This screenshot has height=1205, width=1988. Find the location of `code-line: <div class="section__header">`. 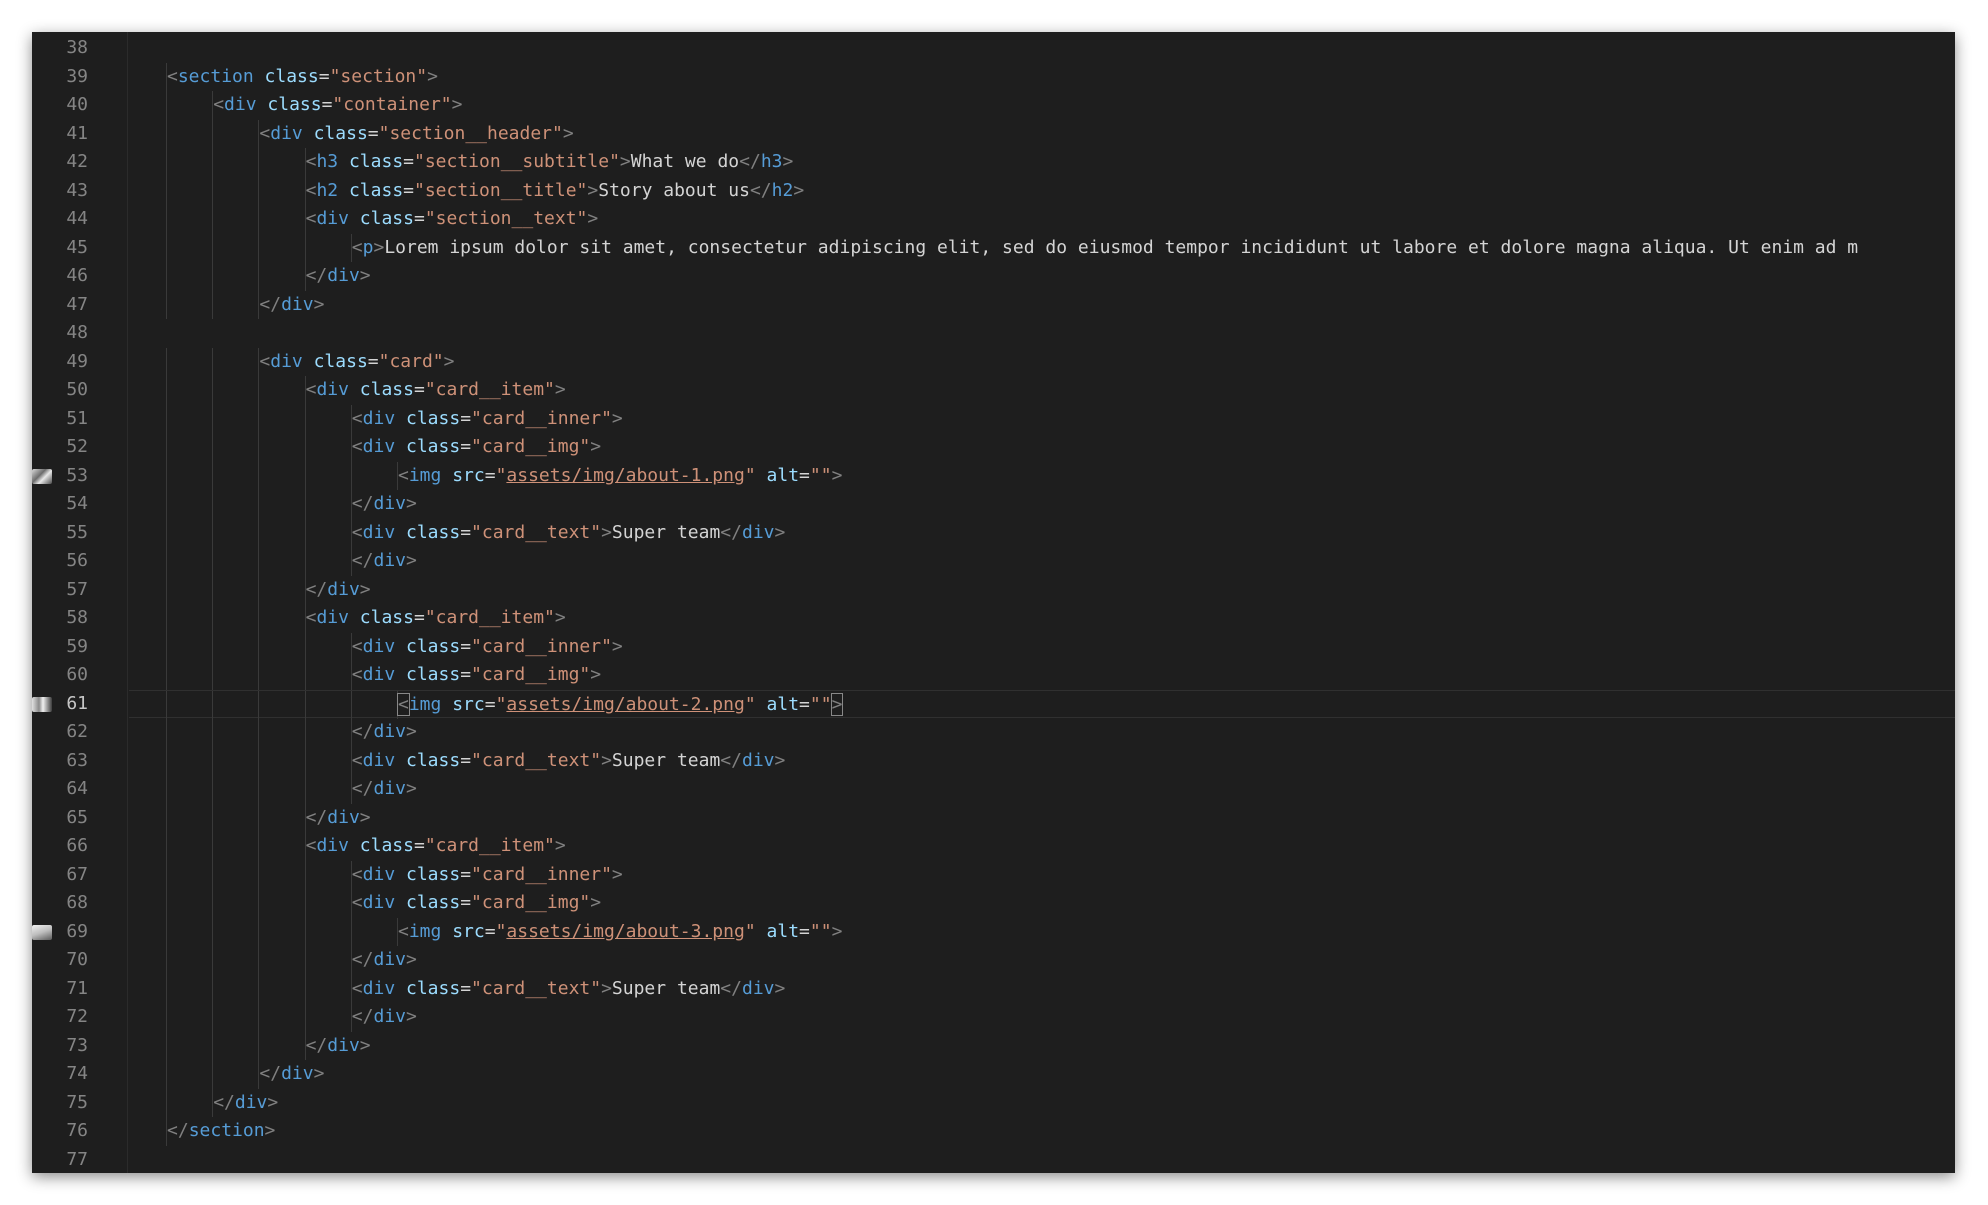

code-line: <div class="section__header"> is located at coordinates (1042, 133).